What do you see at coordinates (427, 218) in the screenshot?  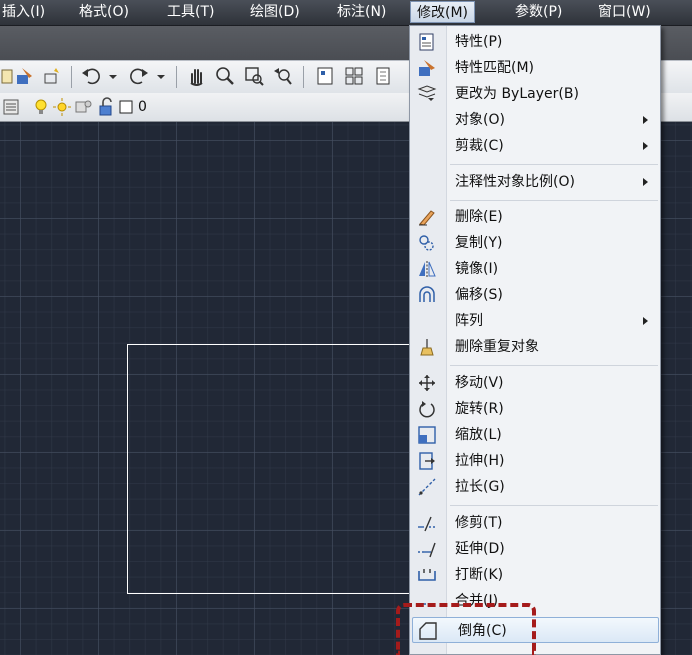 I see `erase-icon` at bounding box center [427, 218].